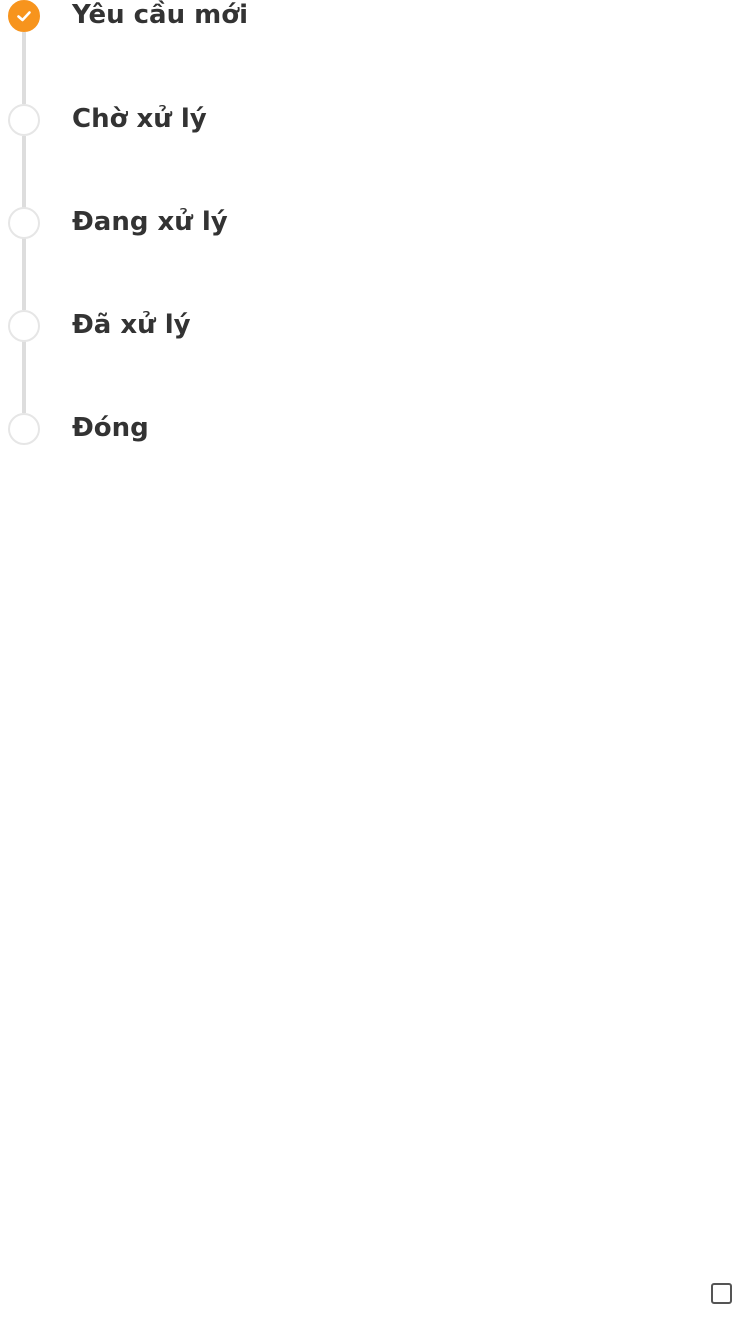 The height and width of the screenshot is (1334, 750). Describe the element at coordinates (300, 227) in the screenshot. I see `timeline-step-processing: Đang xử lý` at that location.